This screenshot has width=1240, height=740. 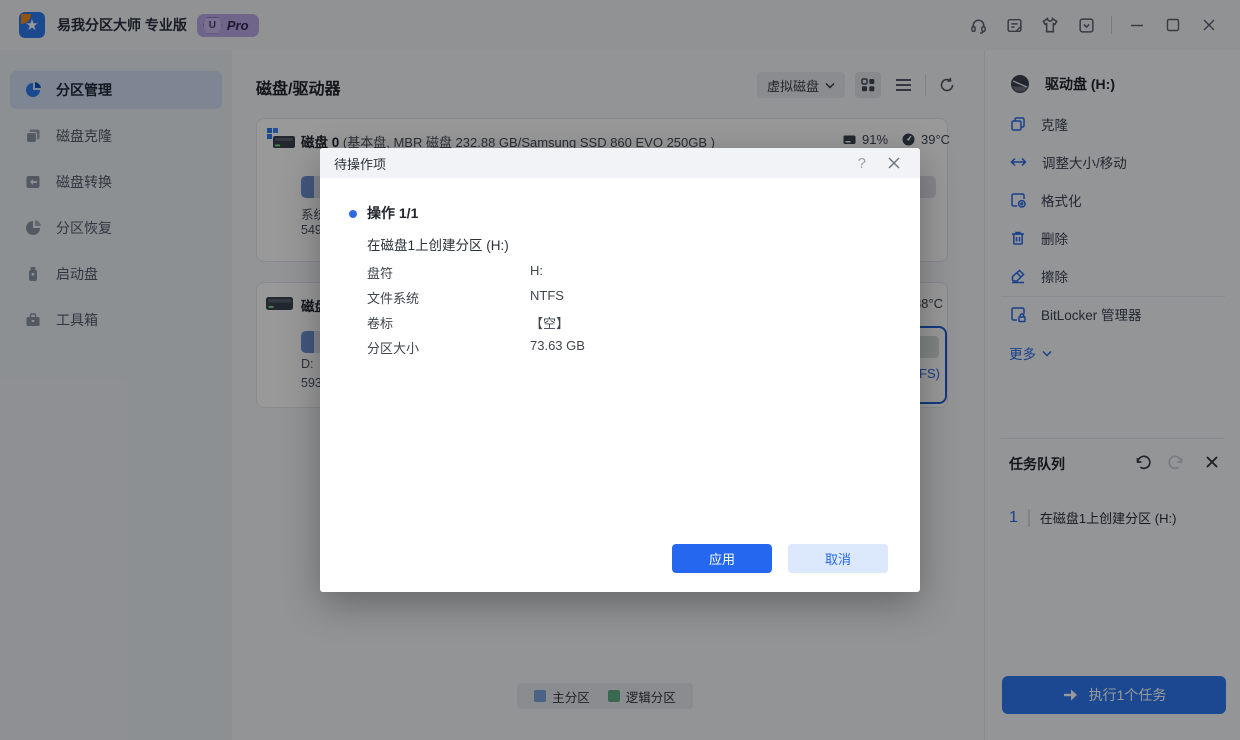 I want to click on dialog-header: 待操作项 ?, so click(x=620, y=163).